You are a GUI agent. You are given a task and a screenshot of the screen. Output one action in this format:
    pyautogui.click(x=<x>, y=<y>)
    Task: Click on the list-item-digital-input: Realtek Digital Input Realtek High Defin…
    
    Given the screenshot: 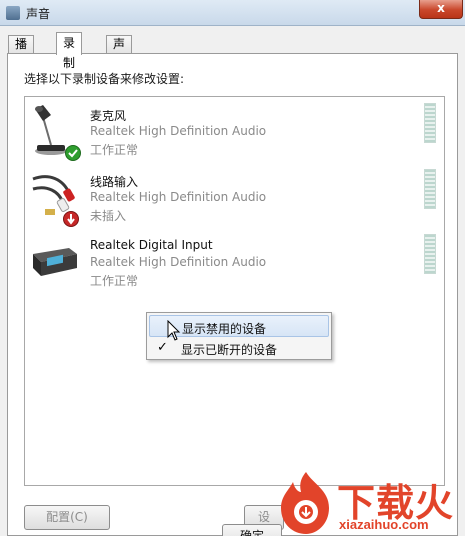 What is the action you would take?
    pyautogui.click(x=234, y=264)
    